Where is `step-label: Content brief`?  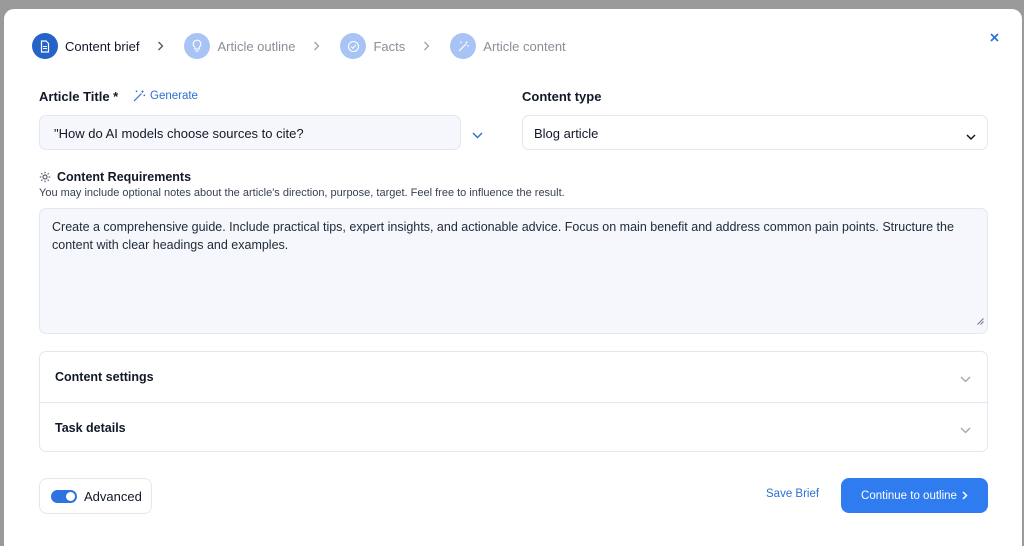
step-label: Content brief is located at coordinates (102, 46).